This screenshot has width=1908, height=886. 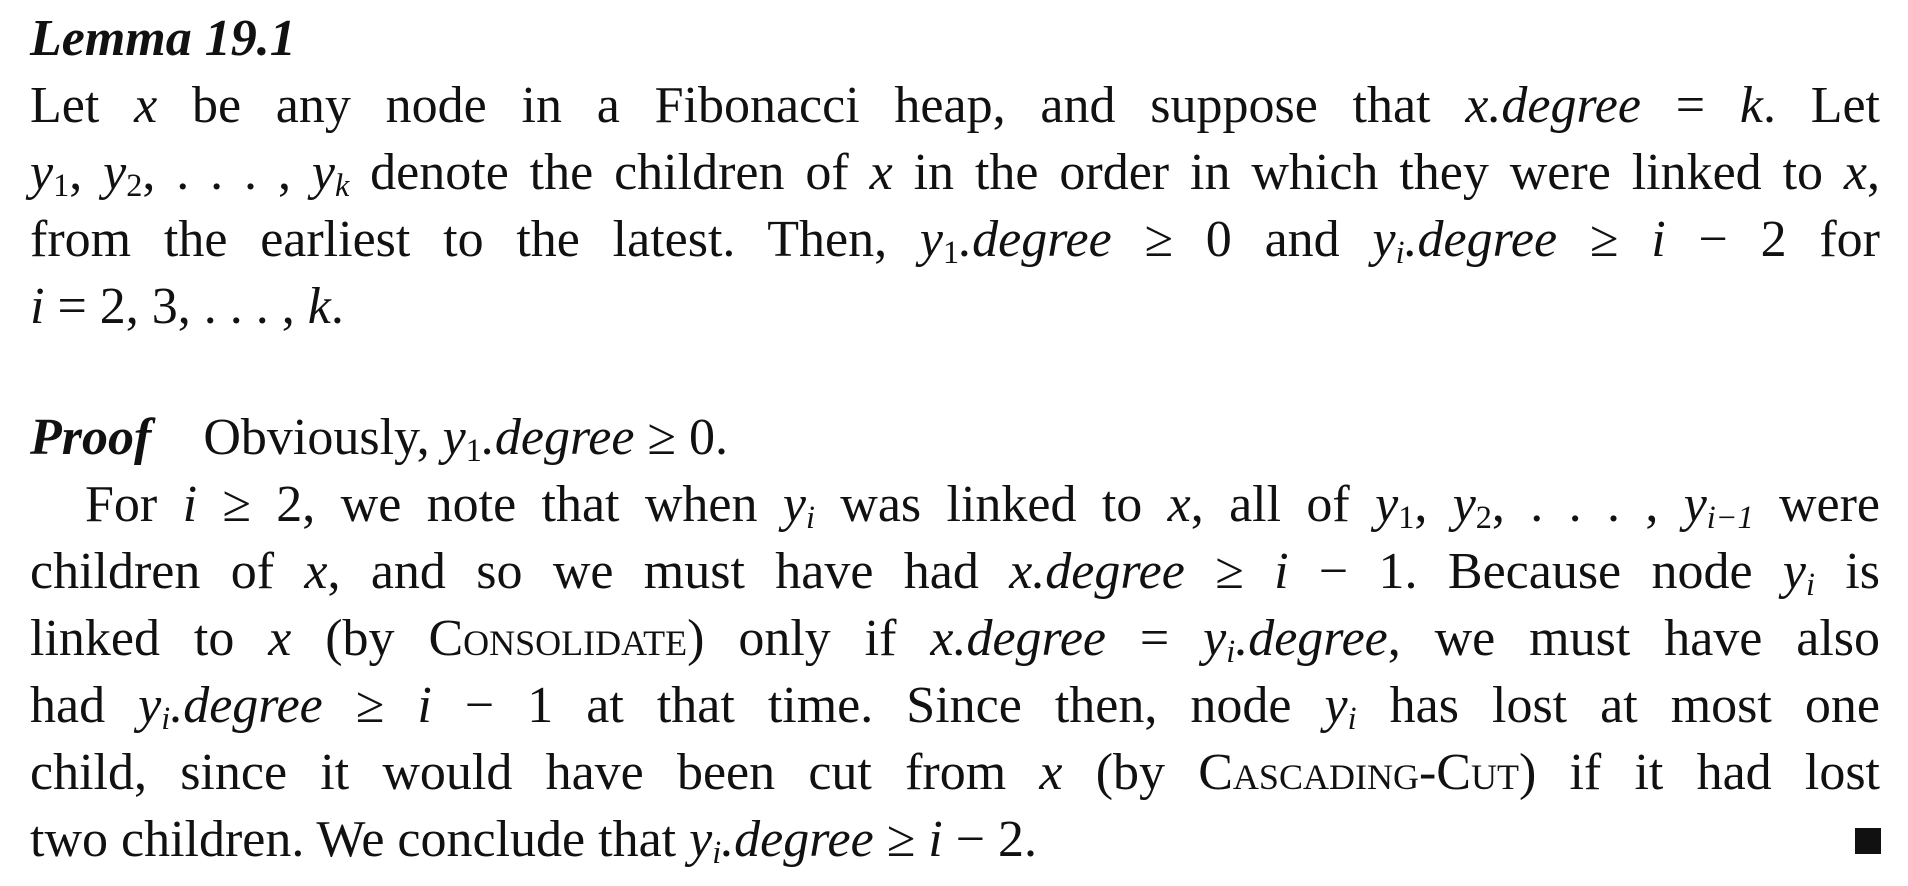 I want to click on body-text: − 1. Because node, so click(x=1535, y=571).